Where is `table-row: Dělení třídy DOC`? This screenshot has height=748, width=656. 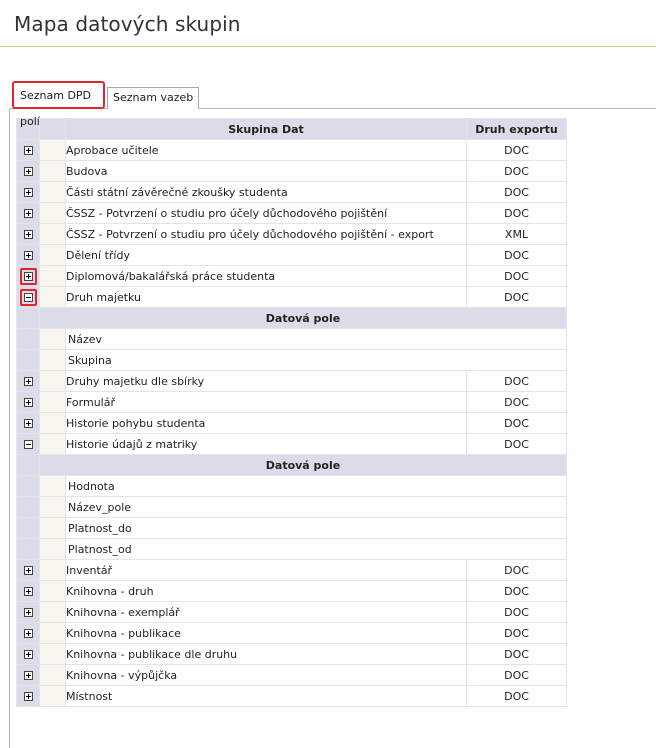 table-row: Dělení třídy DOC is located at coordinates (291, 255).